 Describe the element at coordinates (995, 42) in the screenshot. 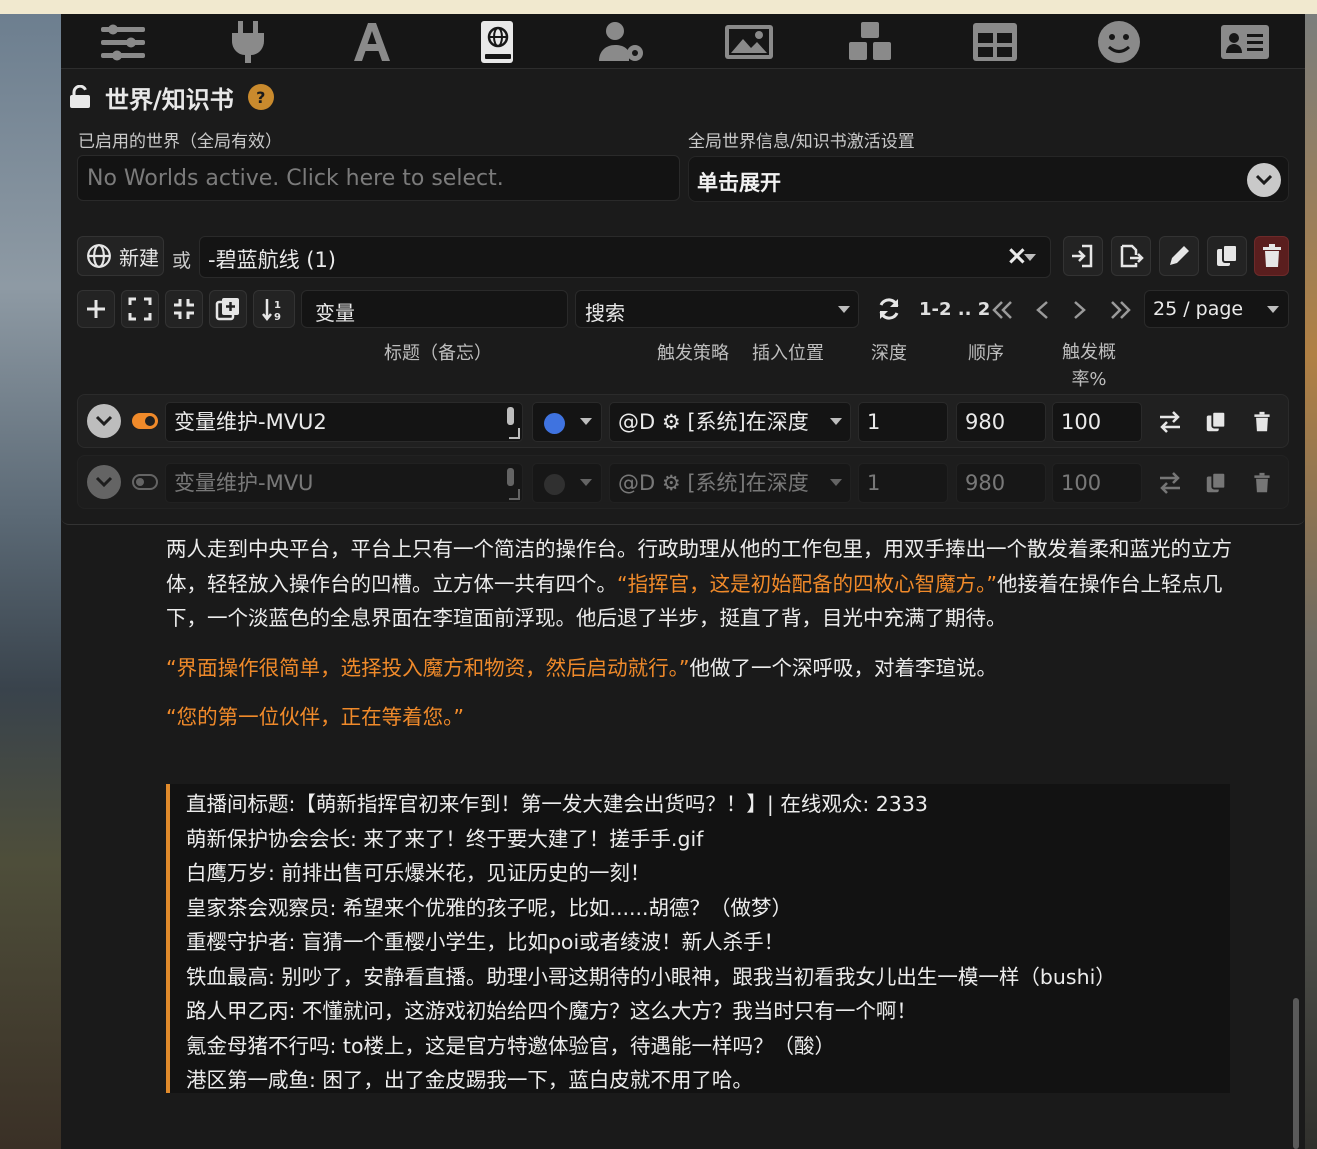

I see `grid-icon` at that location.